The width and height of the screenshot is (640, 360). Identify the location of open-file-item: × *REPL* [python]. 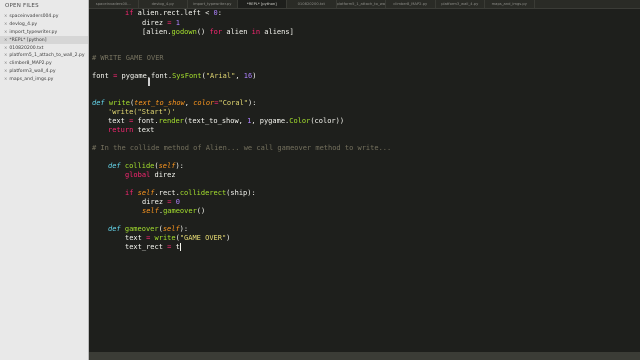
(44, 39).